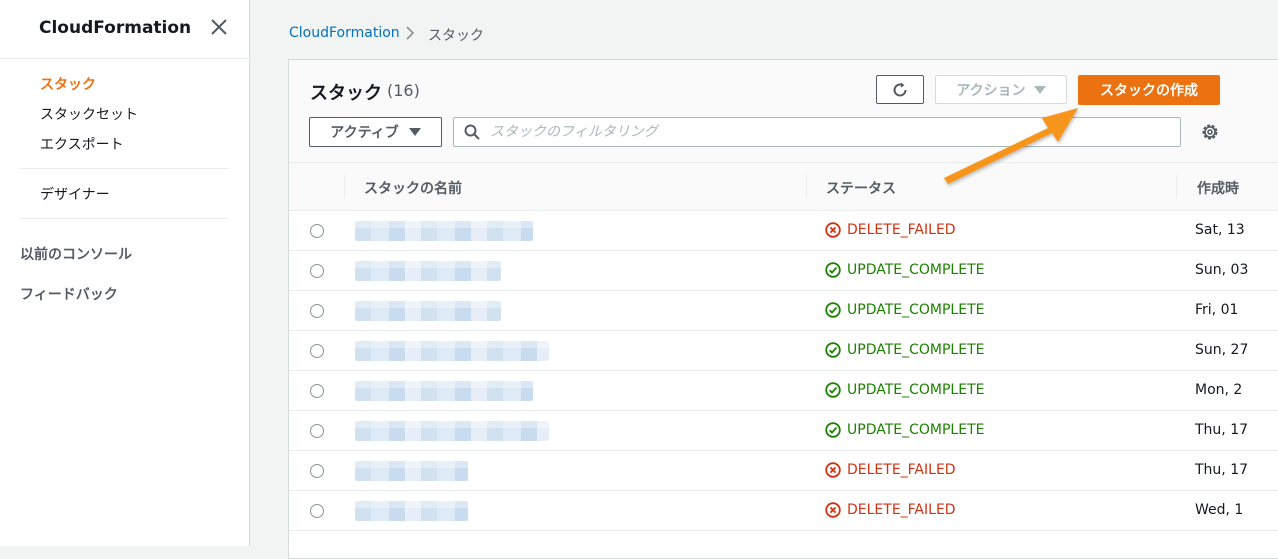 The width and height of the screenshot is (1278, 559). I want to click on actions-dropdown: アクション, so click(1001, 89).